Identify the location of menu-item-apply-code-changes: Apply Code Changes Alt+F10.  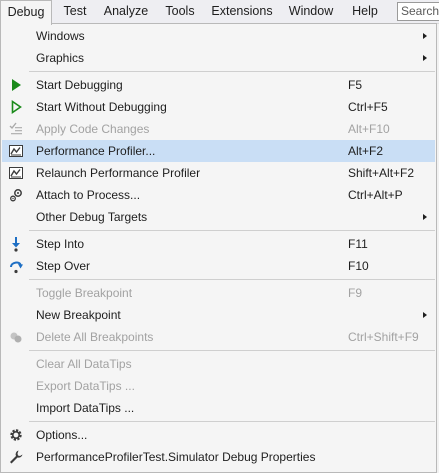
(218, 129).